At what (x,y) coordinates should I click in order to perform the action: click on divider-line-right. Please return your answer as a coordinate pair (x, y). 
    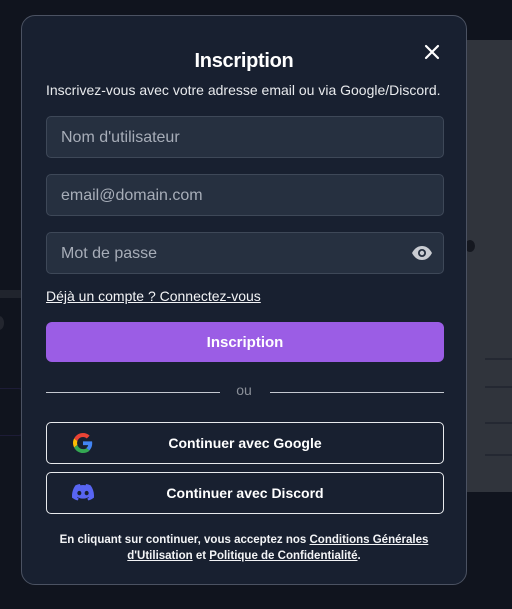
    Looking at the image, I should click on (357, 392).